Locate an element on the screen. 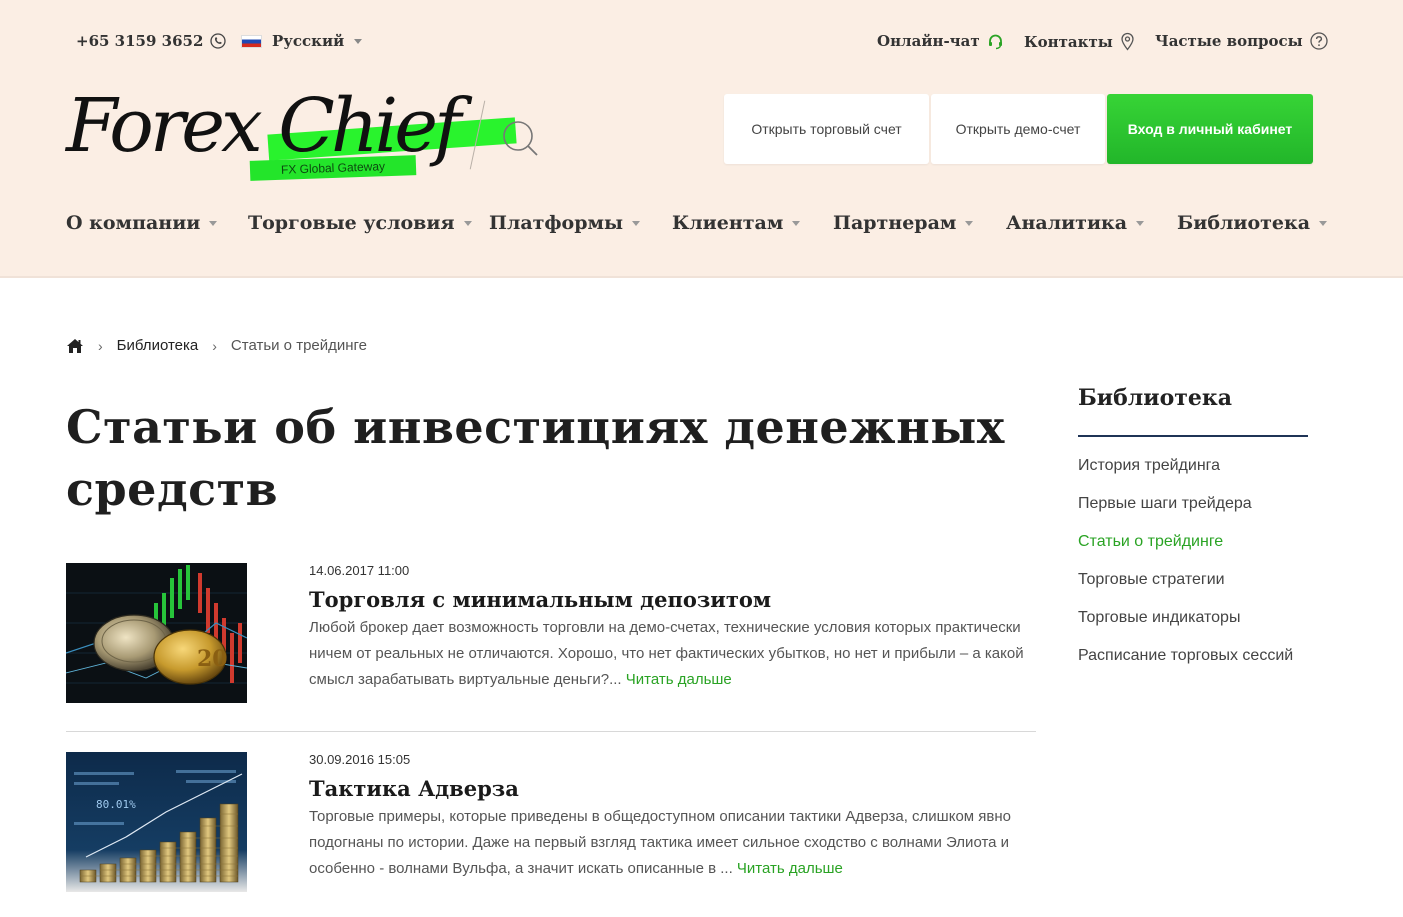 The height and width of the screenshot is (917, 1403). contacts-link: Контакты is located at coordinates (1079, 41).